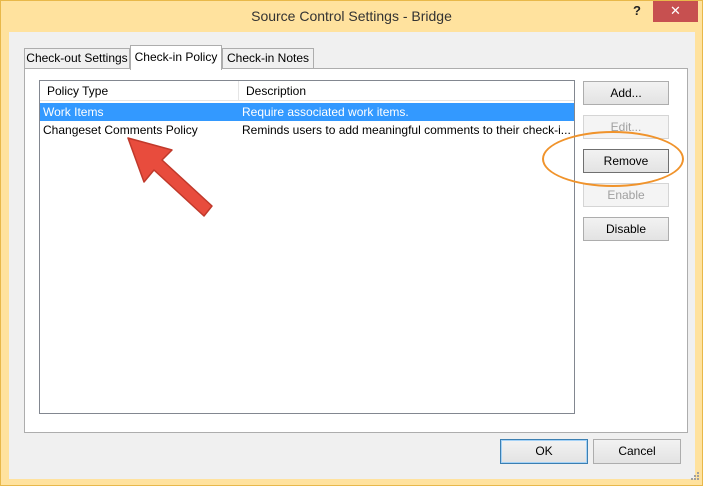 This screenshot has height=486, width=703. What do you see at coordinates (675, 11) in the screenshot?
I see `close-button: ✕` at bounding box center [675, 11].